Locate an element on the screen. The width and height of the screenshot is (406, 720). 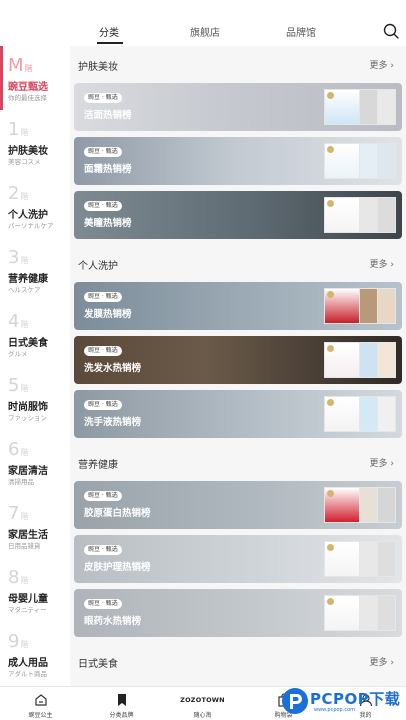
pcpop-watermark: PCPOP下载 www.pcpop.com is located at coordinates (342, 701).